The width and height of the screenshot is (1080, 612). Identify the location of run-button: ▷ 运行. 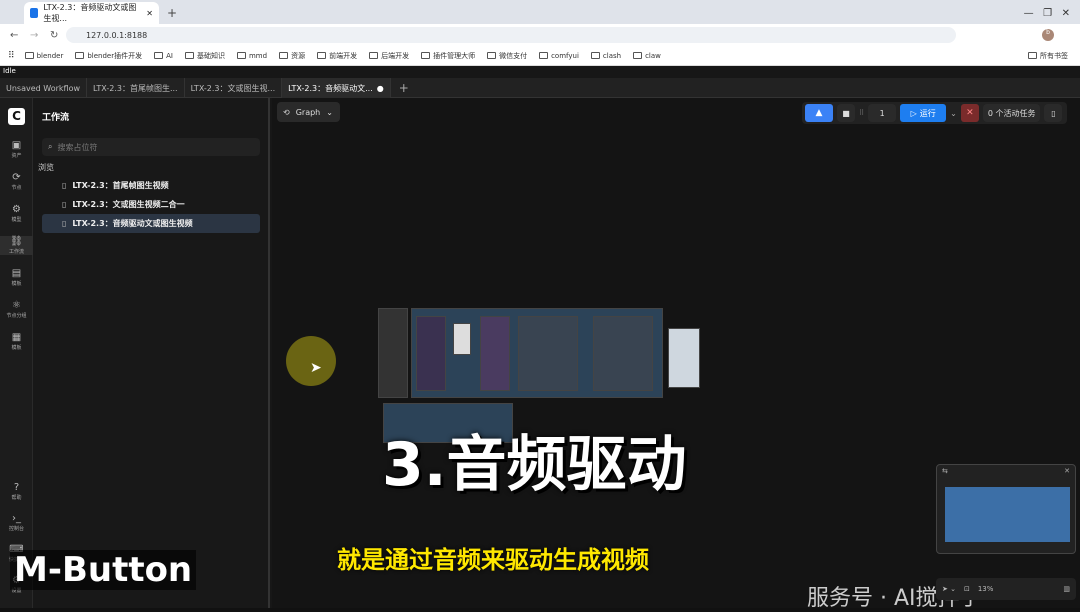
(923, 113).